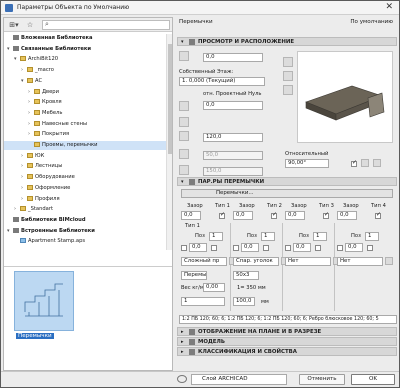 This screenshot has height=388, width=400. Describe the element at coordinates (326, 206) in the screenshot. I see `type-header: Тип 3` at that location.